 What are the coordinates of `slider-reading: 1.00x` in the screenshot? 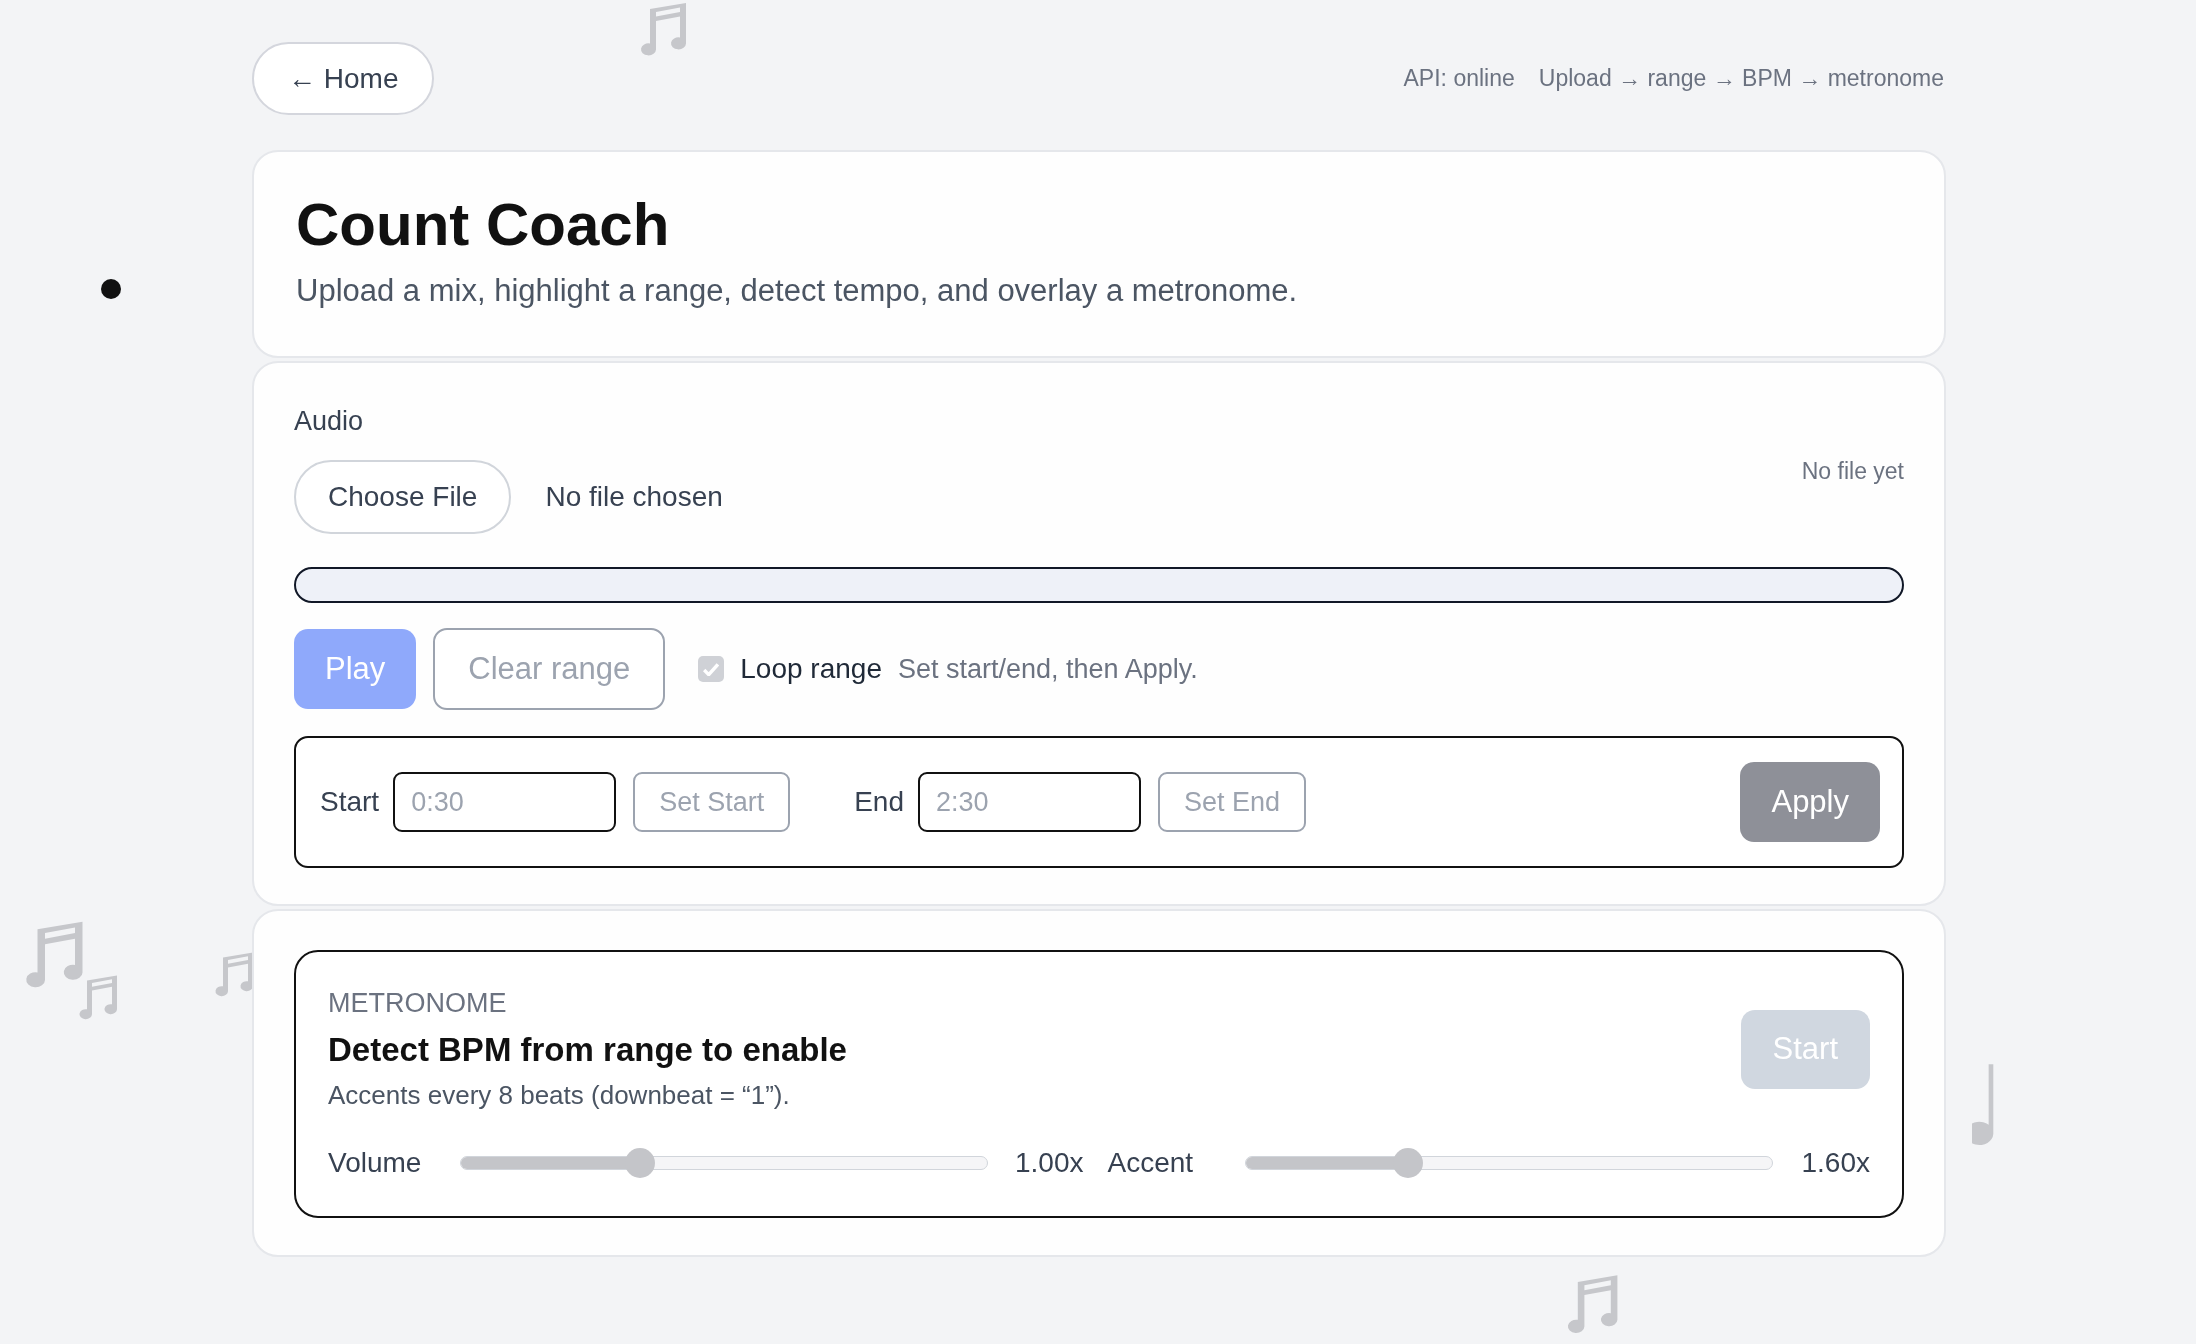 It's located at (1049, 1162).